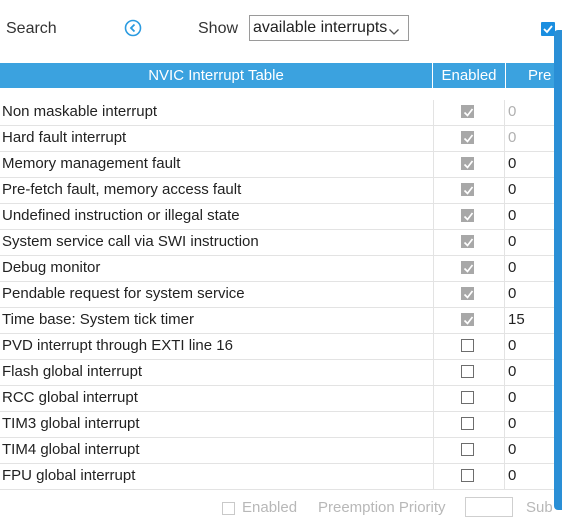 Image resolution: width=562 pixels, height=517 pixels. What do you see at coordinates (117, 345) in the screenshot?
I see `interrupt-name: PVD interrupt through EXTI line 16` at bounding box center [117, 345].